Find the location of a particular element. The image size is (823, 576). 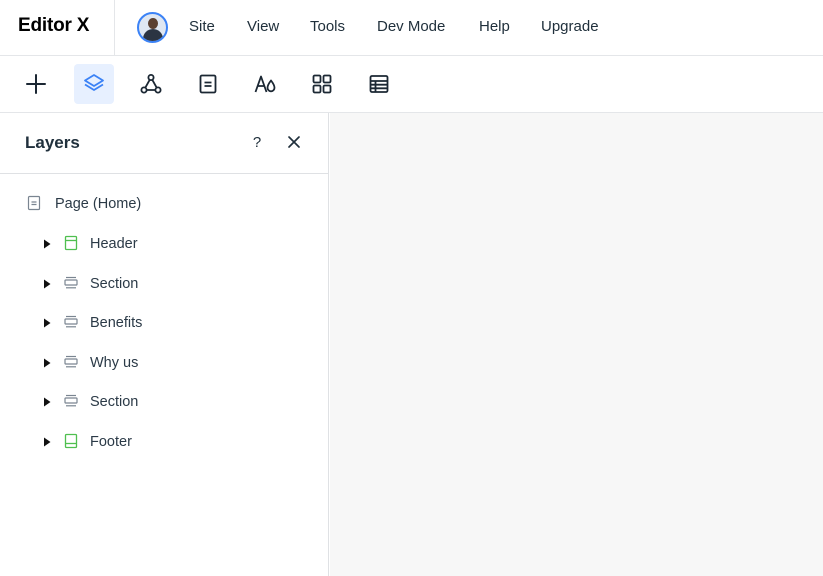

grid-apps-icon is located at coordinates (322, 84).